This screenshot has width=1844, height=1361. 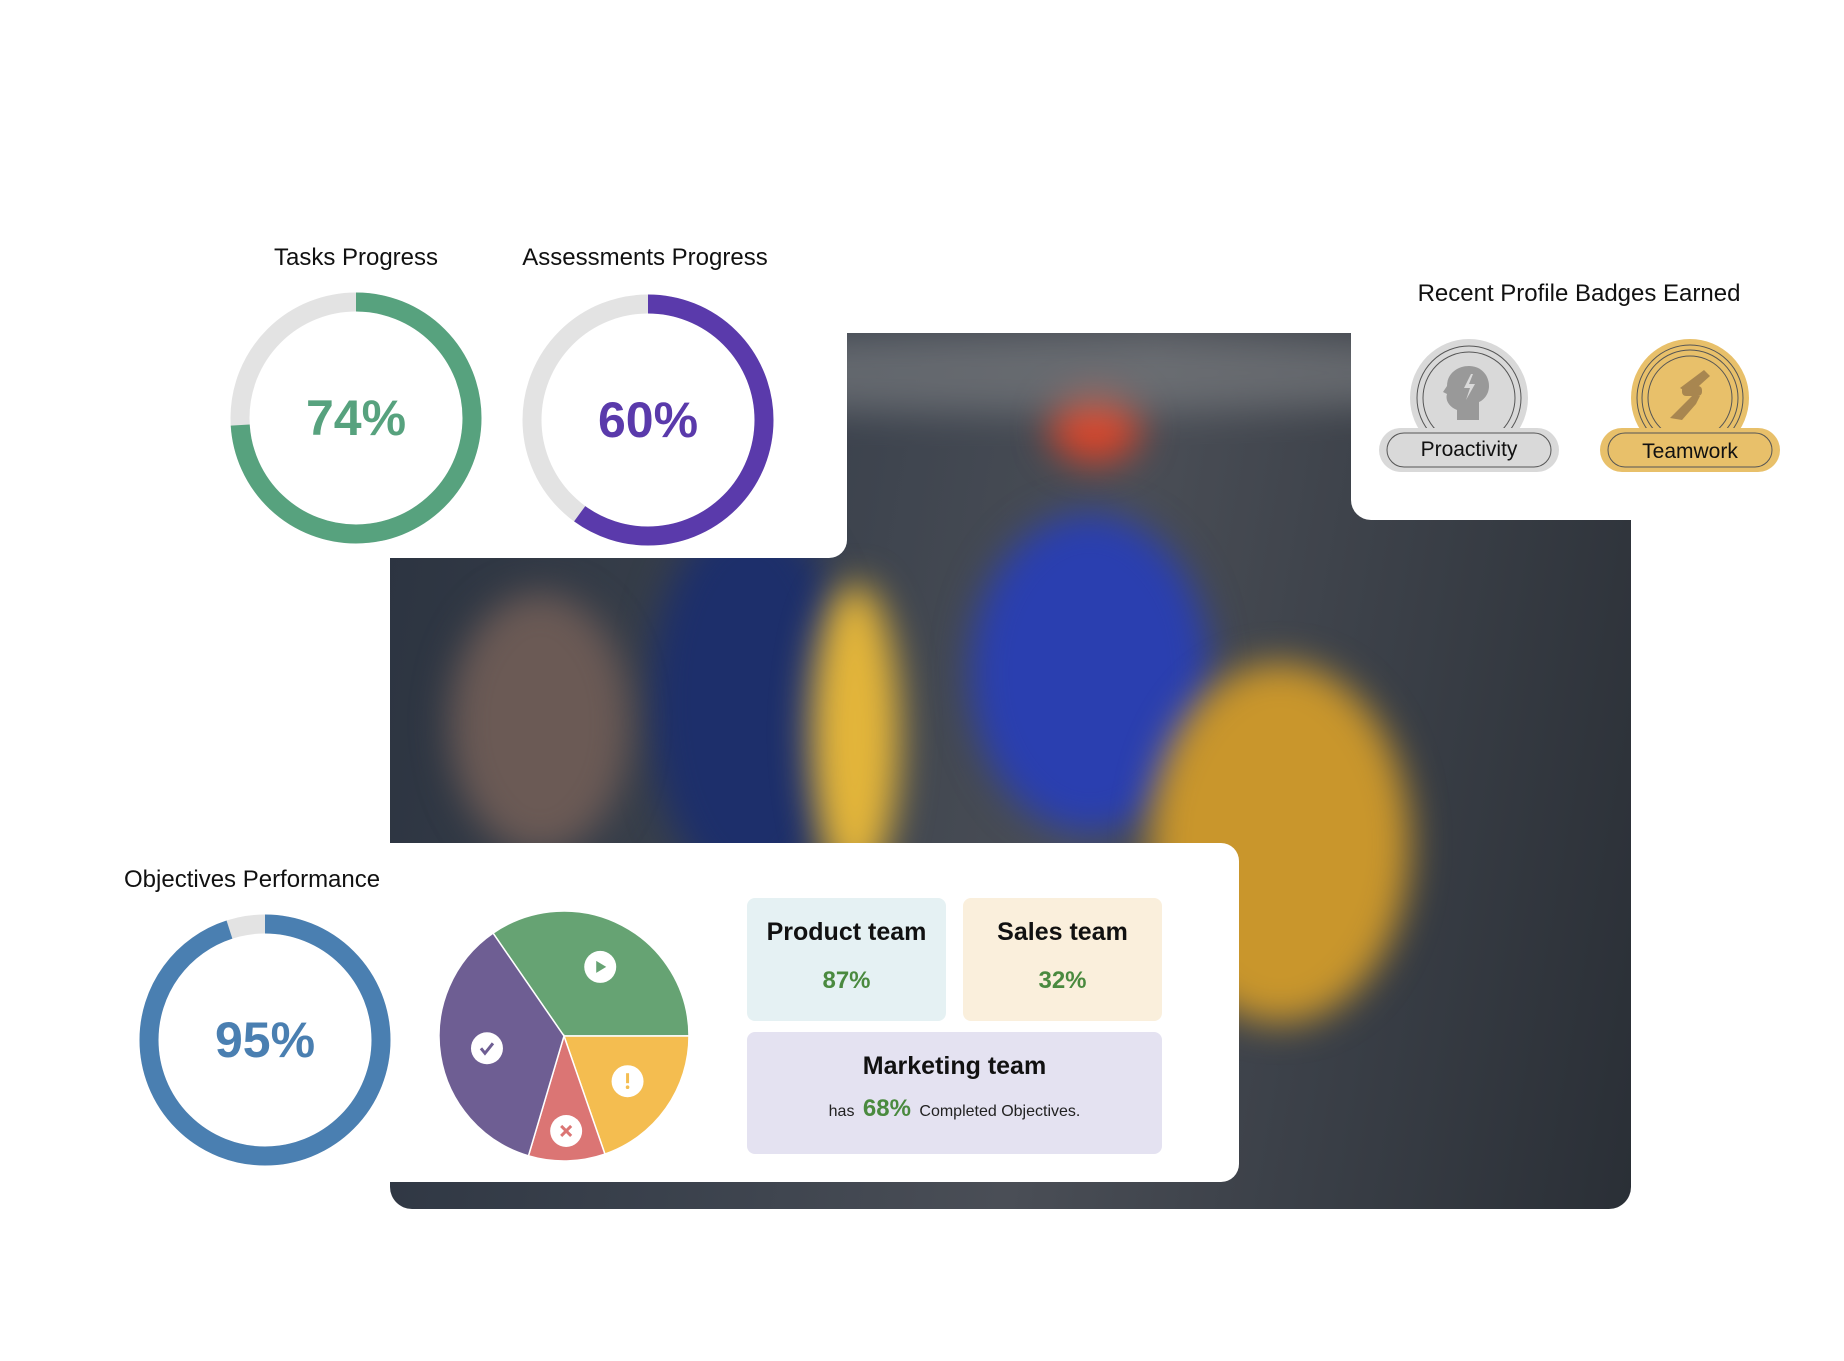 I want to click on sales-team-card: Sales team 32%, so click(x=1062, y=959).